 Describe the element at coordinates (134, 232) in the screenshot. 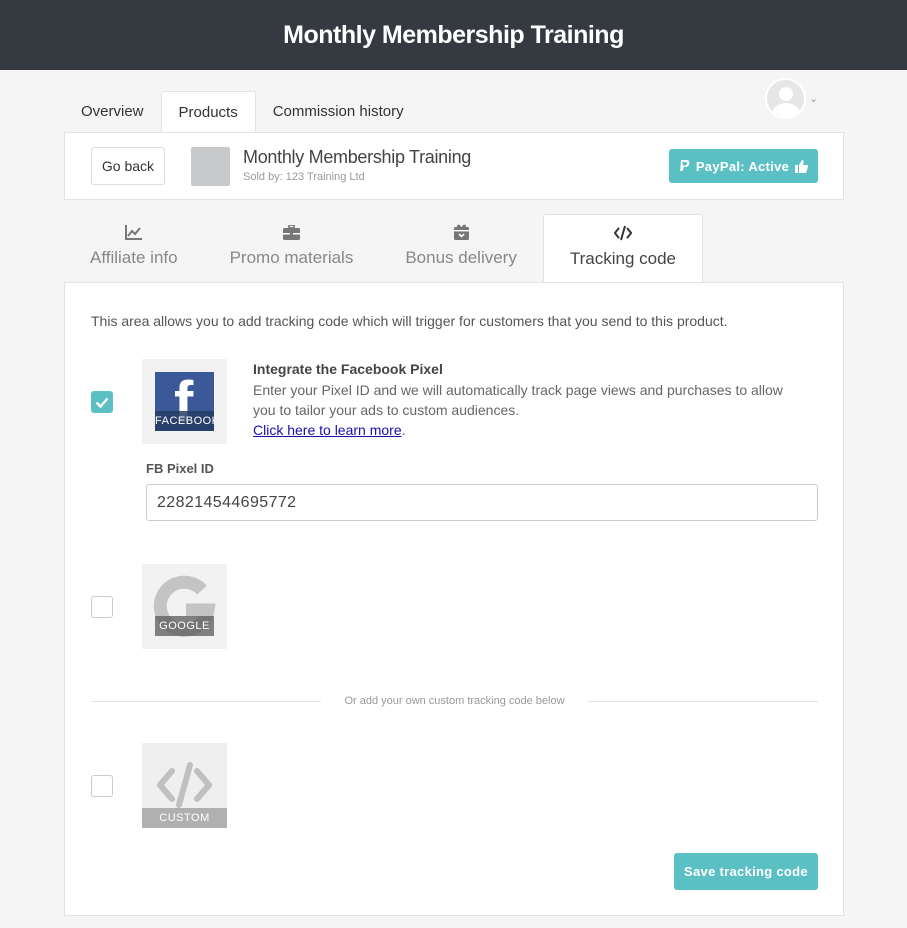

I see `chart-icon` at that location.